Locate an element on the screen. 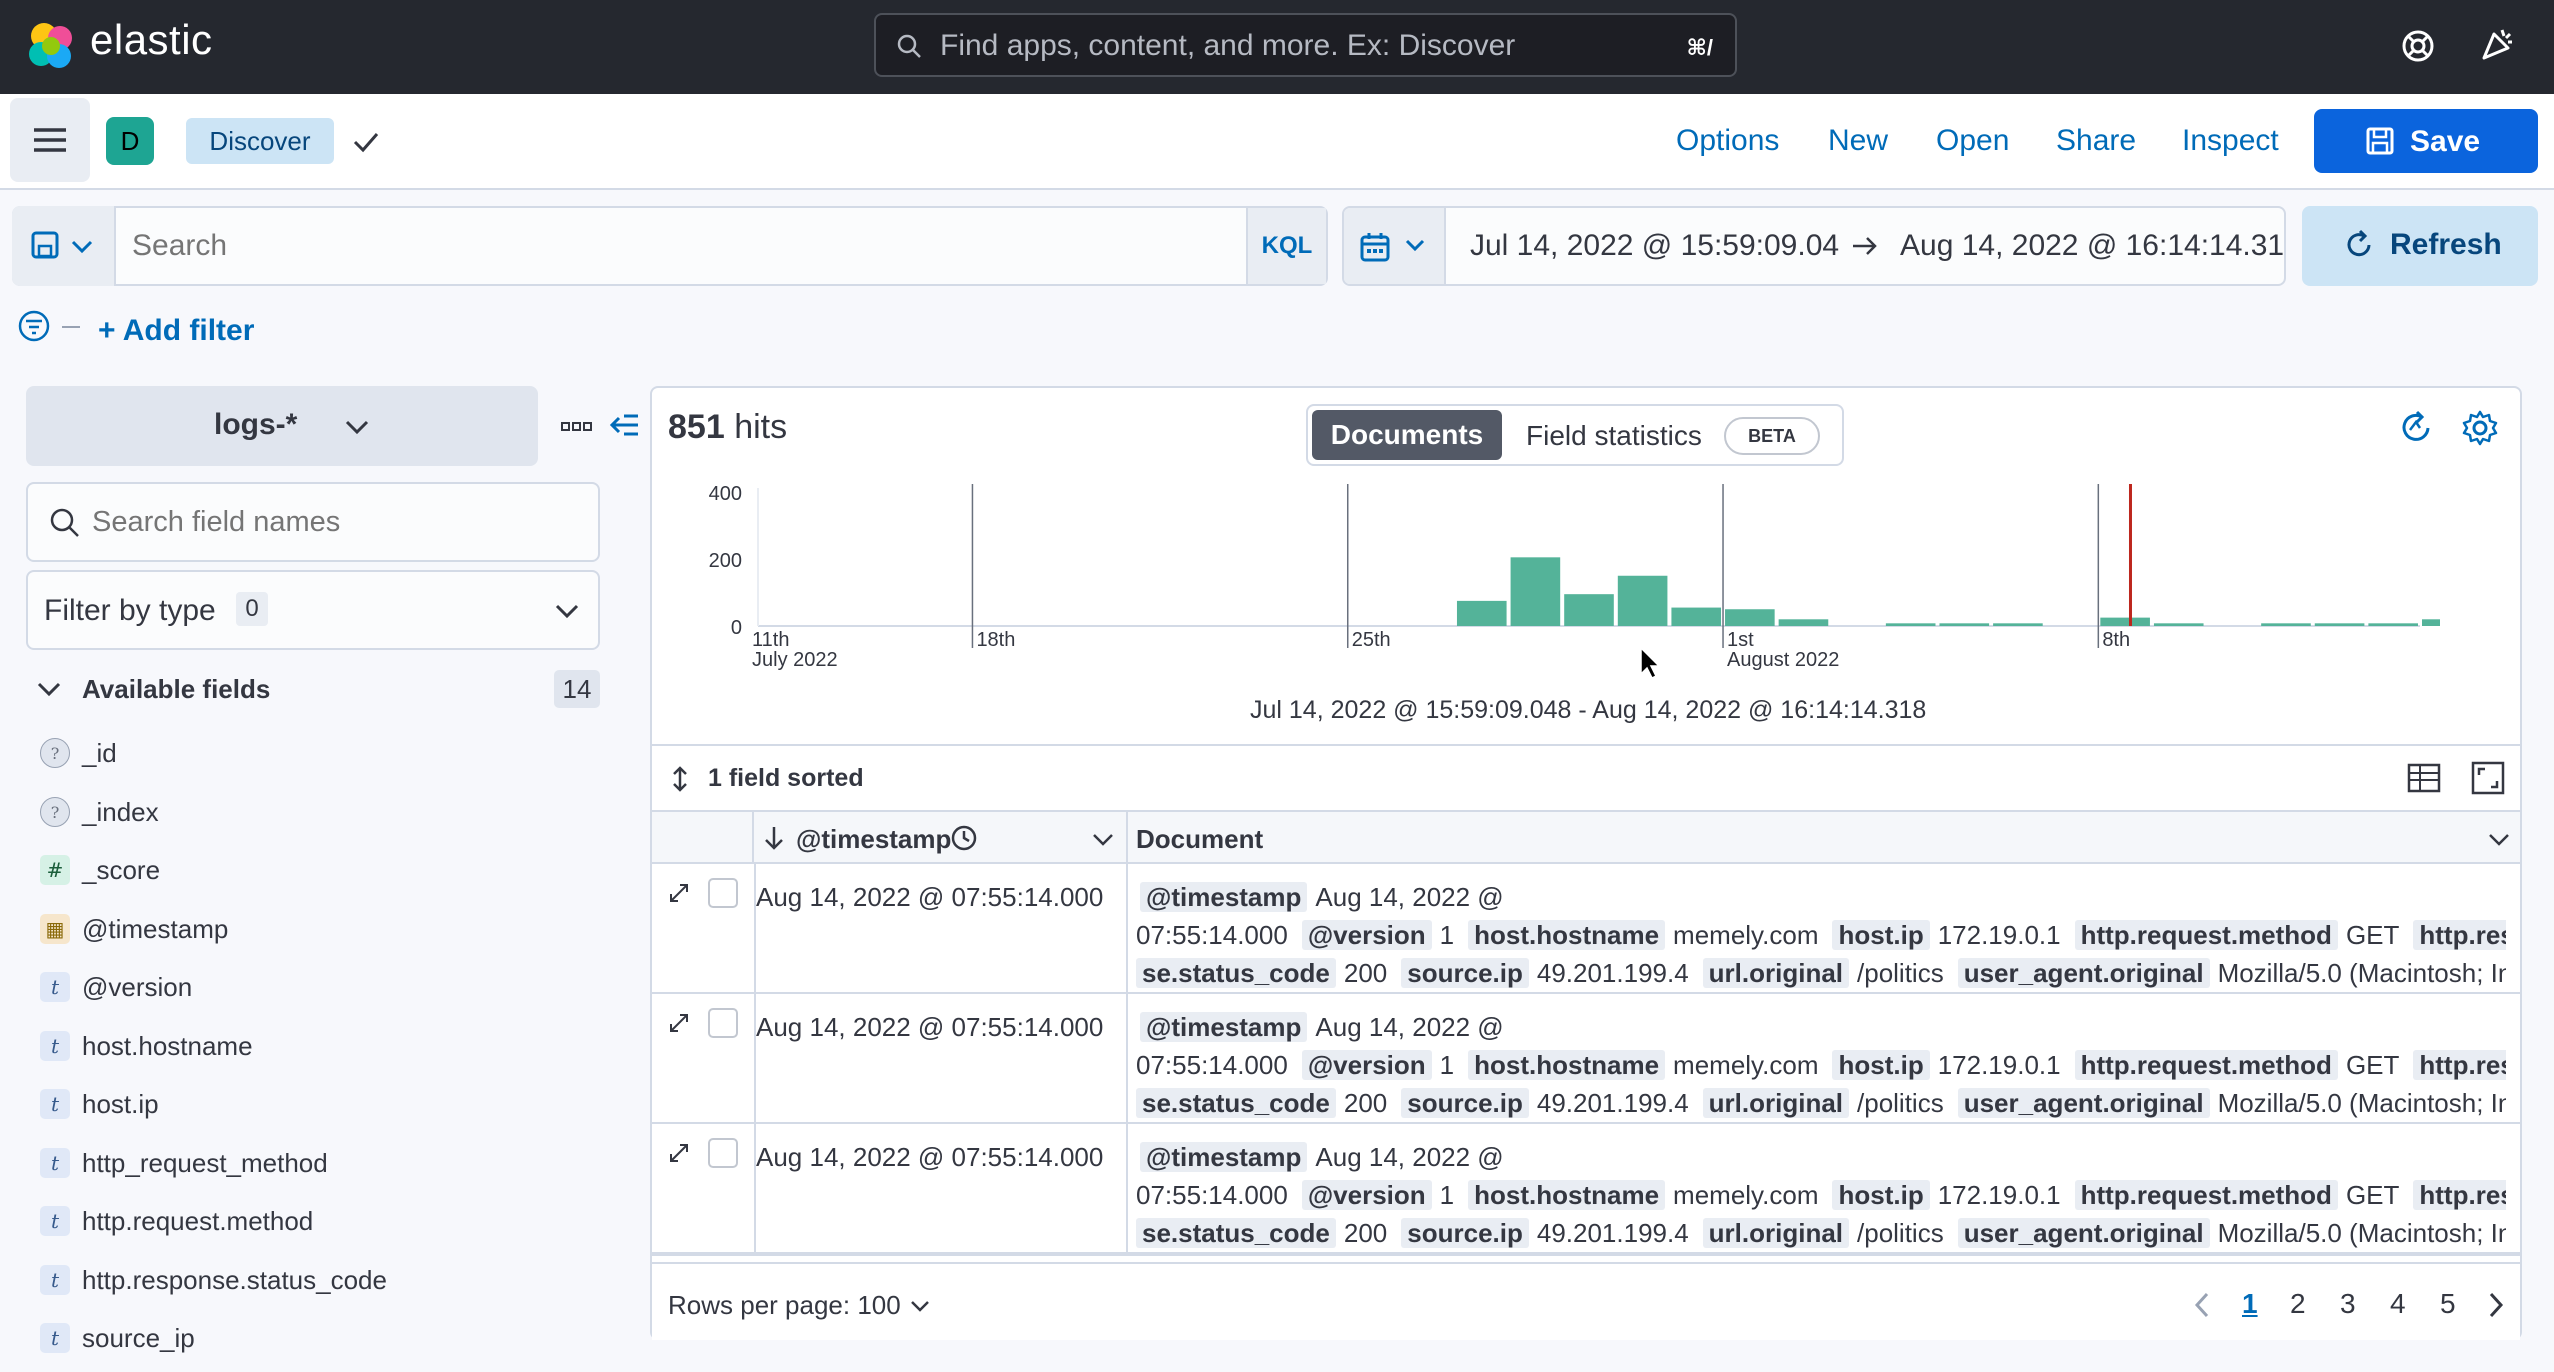 Image resolution: width=2554 pixels, height=1372 pixels. field-search-input is located at coordinates (342, 522).